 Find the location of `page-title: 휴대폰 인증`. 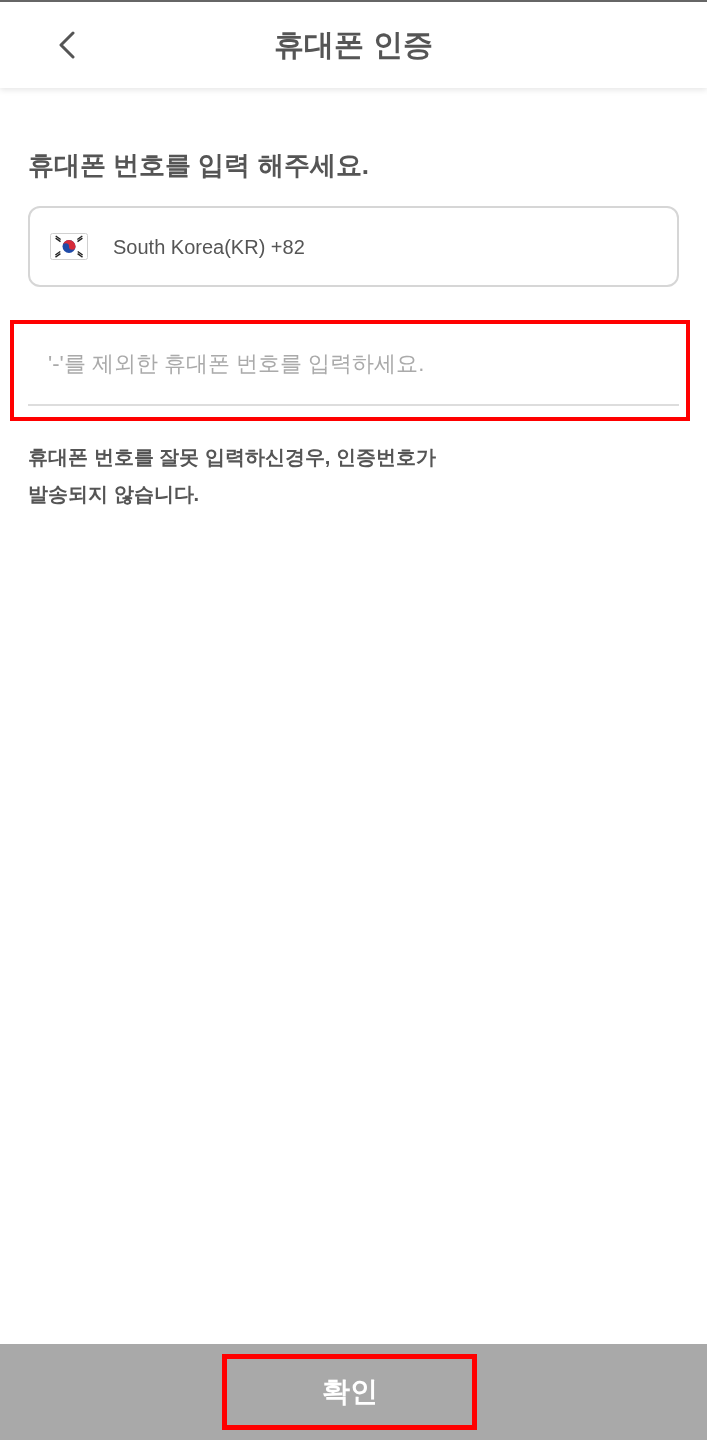

page-title: 휴대폰 인증 is located at coordinates (353, 45).